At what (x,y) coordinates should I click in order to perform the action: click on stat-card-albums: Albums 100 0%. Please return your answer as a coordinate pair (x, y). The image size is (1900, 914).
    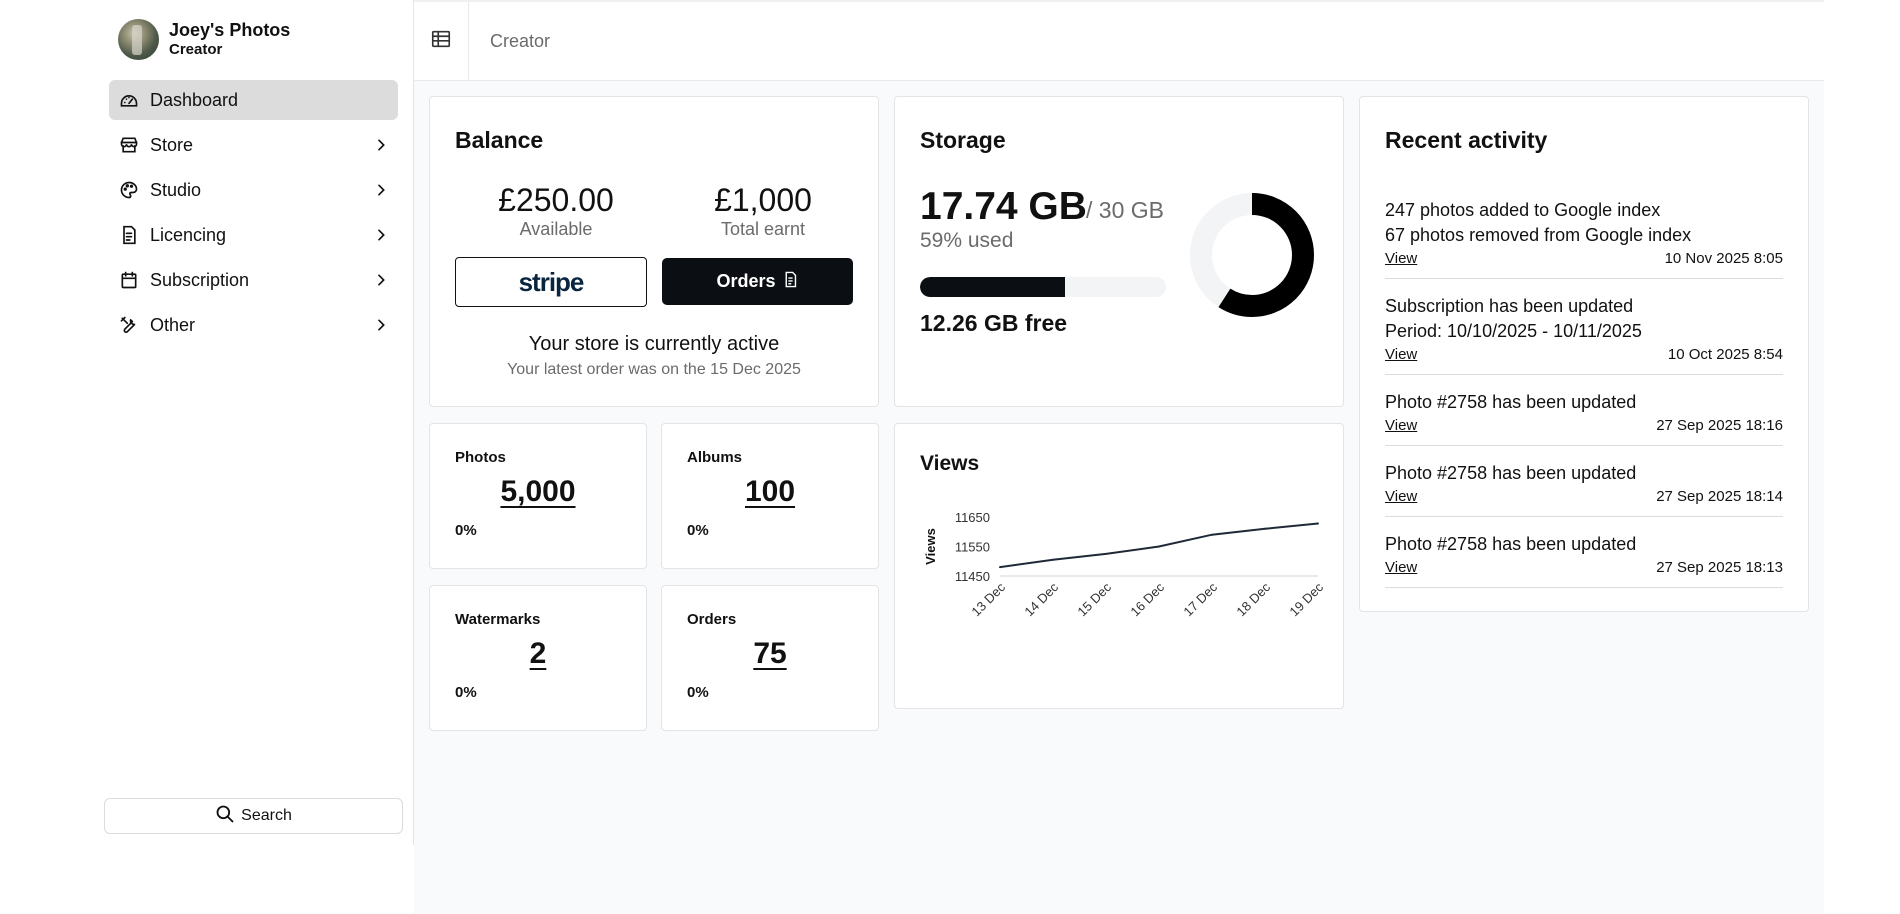
    Looking at the image, I should click on (770, 496).